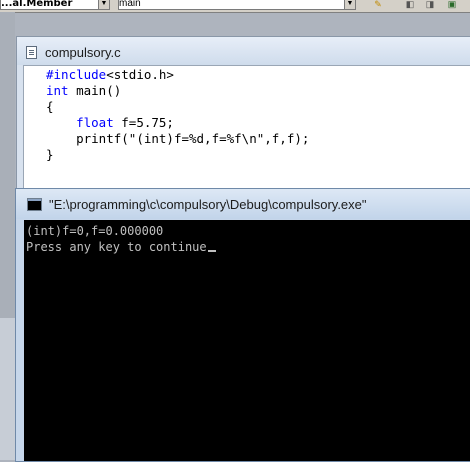 The image size is (470, 462). What do you see at coordinates (54, 5) in the screenshot?
I see `class-combo: ...al.Member` at bounding box center [54, 5].